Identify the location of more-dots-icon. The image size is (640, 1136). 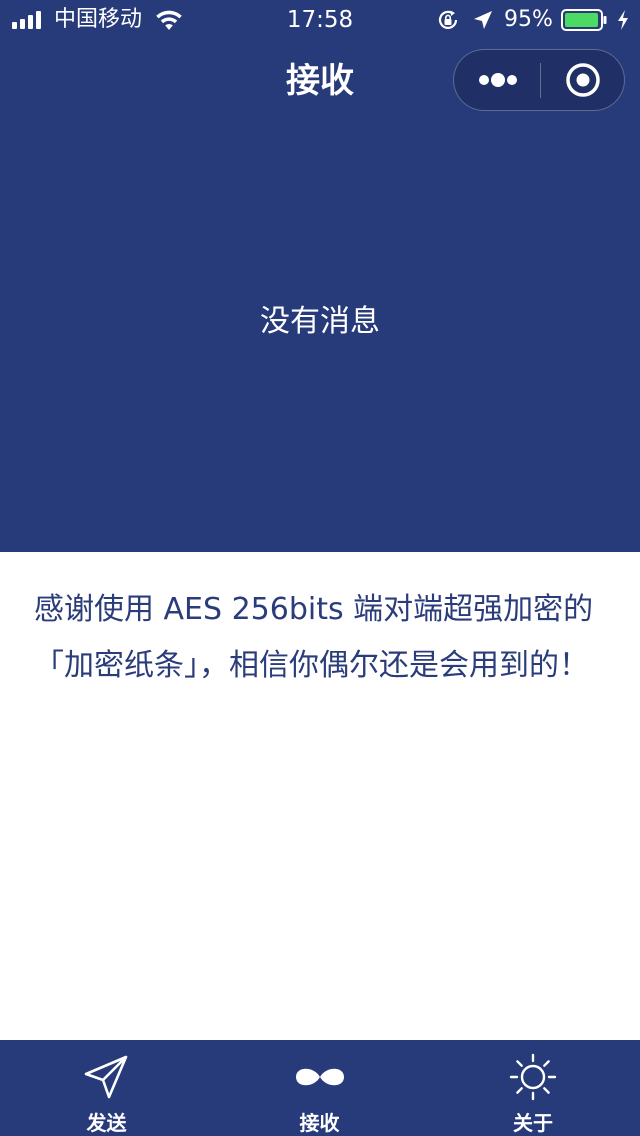
(498, 80).